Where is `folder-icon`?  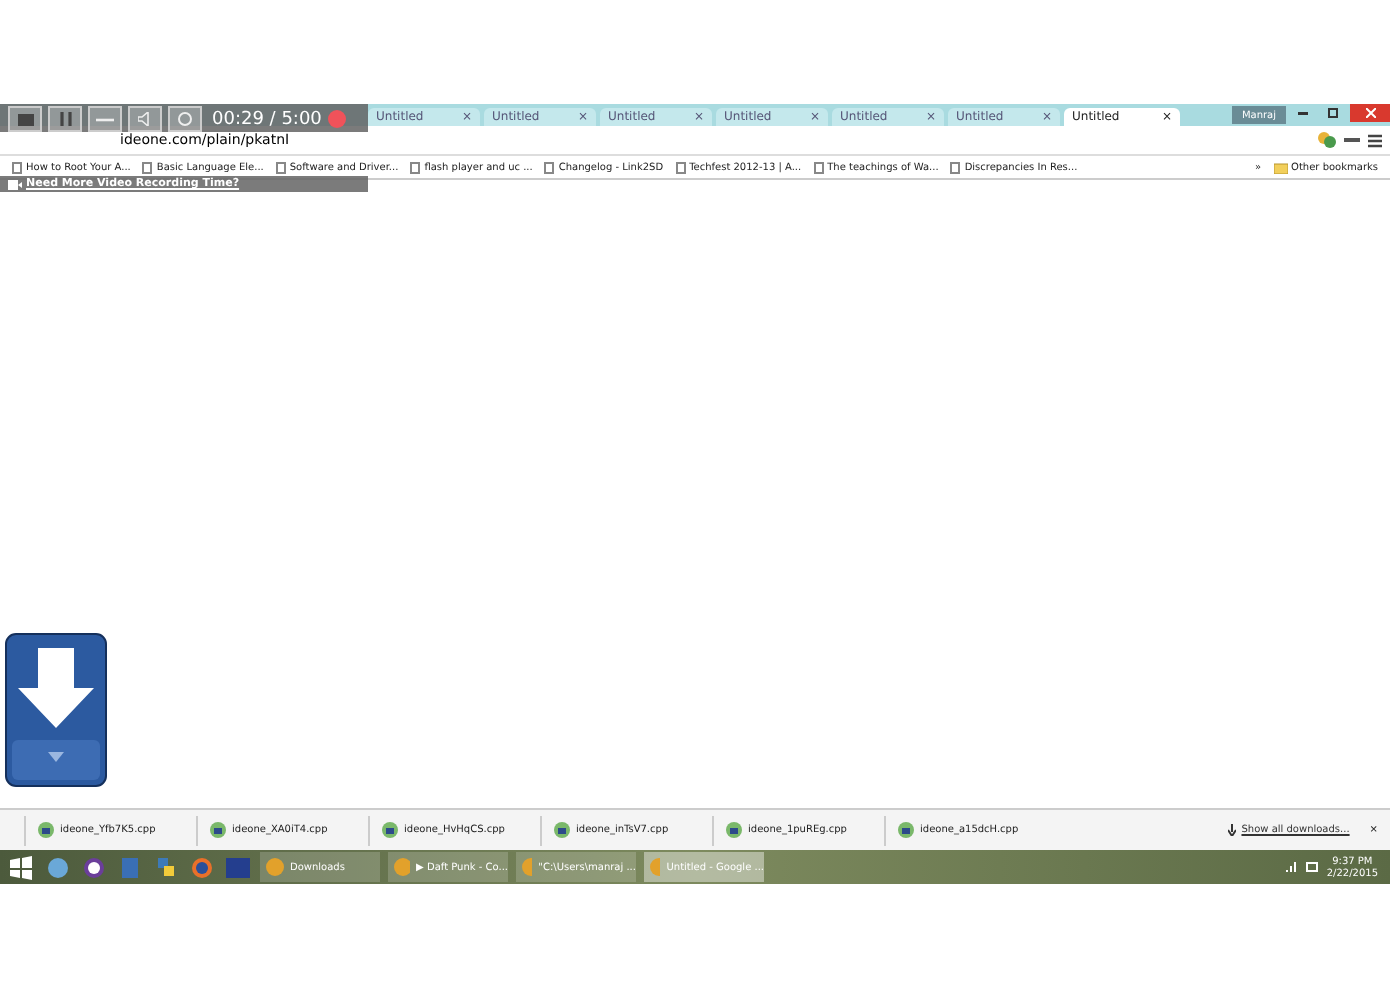 folder-icon is located at coordinates (1280, 167).